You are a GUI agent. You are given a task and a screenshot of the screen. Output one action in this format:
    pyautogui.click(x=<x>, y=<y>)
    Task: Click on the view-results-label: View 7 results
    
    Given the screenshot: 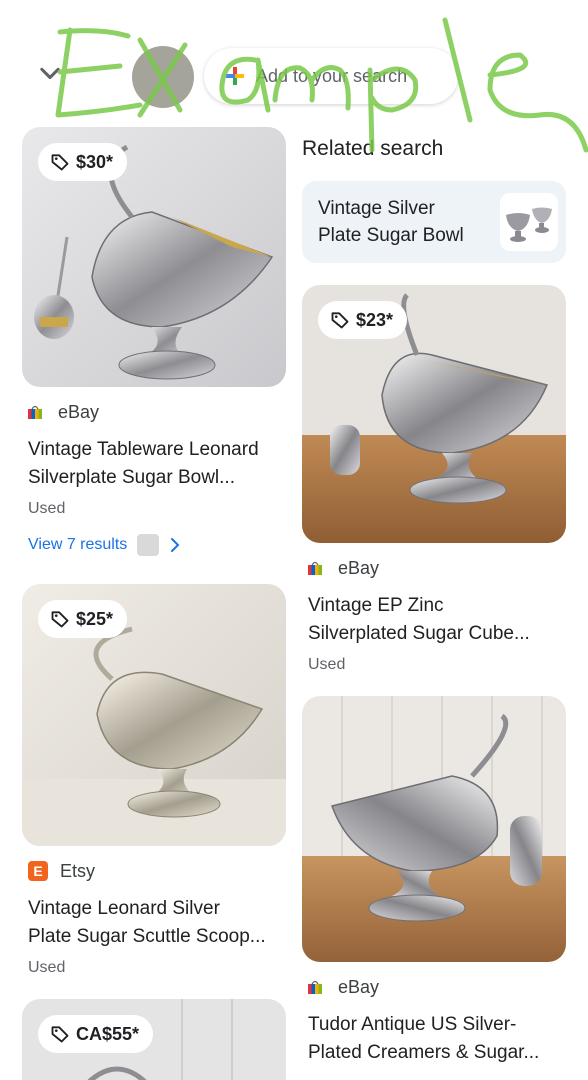 What is the action you would take?
    pyautogui.click(x=78, y=544)
    